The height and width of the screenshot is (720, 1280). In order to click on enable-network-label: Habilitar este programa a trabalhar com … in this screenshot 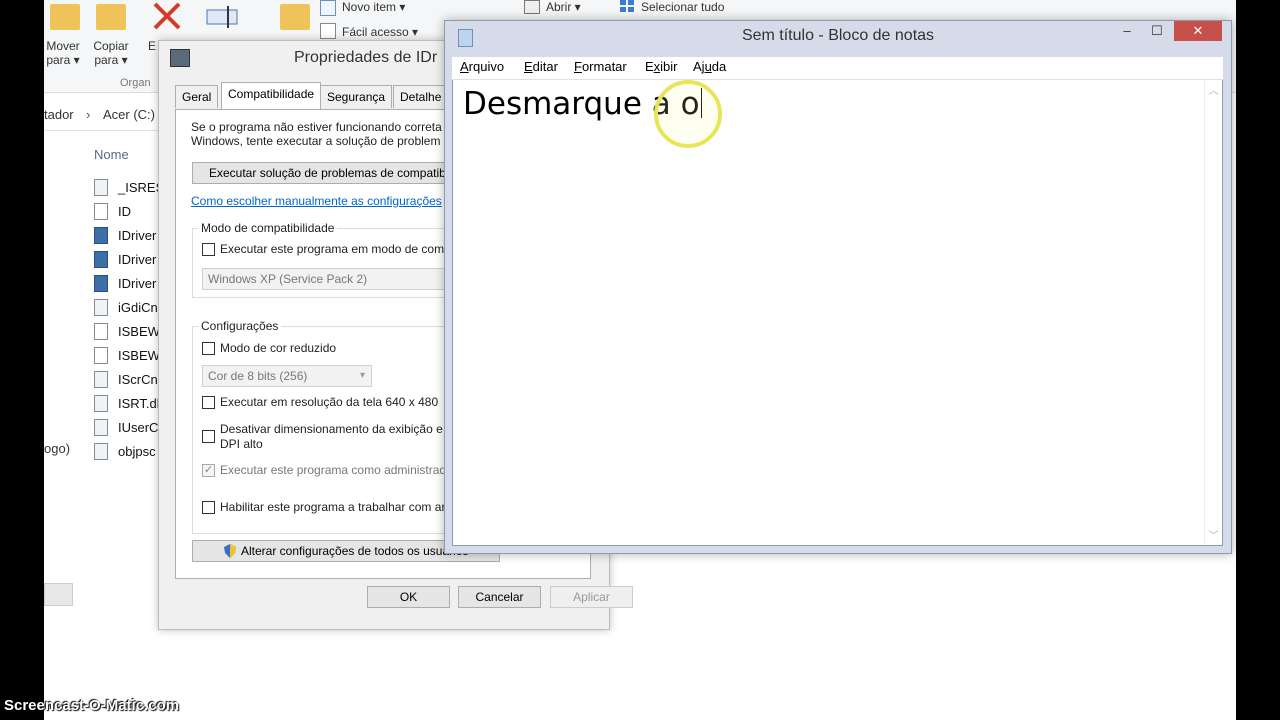, I will do `click(333, 507)`.